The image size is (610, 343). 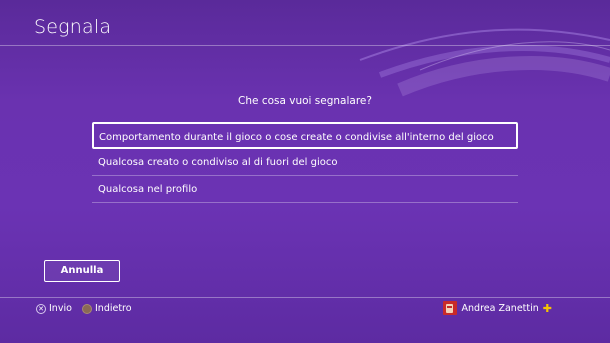 What do you see at coordinates (305, 101) in the screenshot?
I see `report-question: Che cosa vuoi segnalare?` at bounding box center [305, 101].